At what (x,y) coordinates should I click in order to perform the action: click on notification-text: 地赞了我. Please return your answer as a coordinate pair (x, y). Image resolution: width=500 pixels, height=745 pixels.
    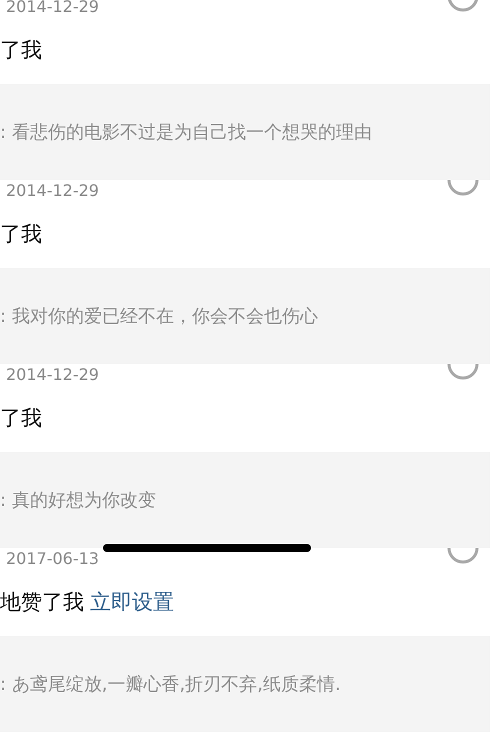
    Looking at the image, I should click on (42, 602).